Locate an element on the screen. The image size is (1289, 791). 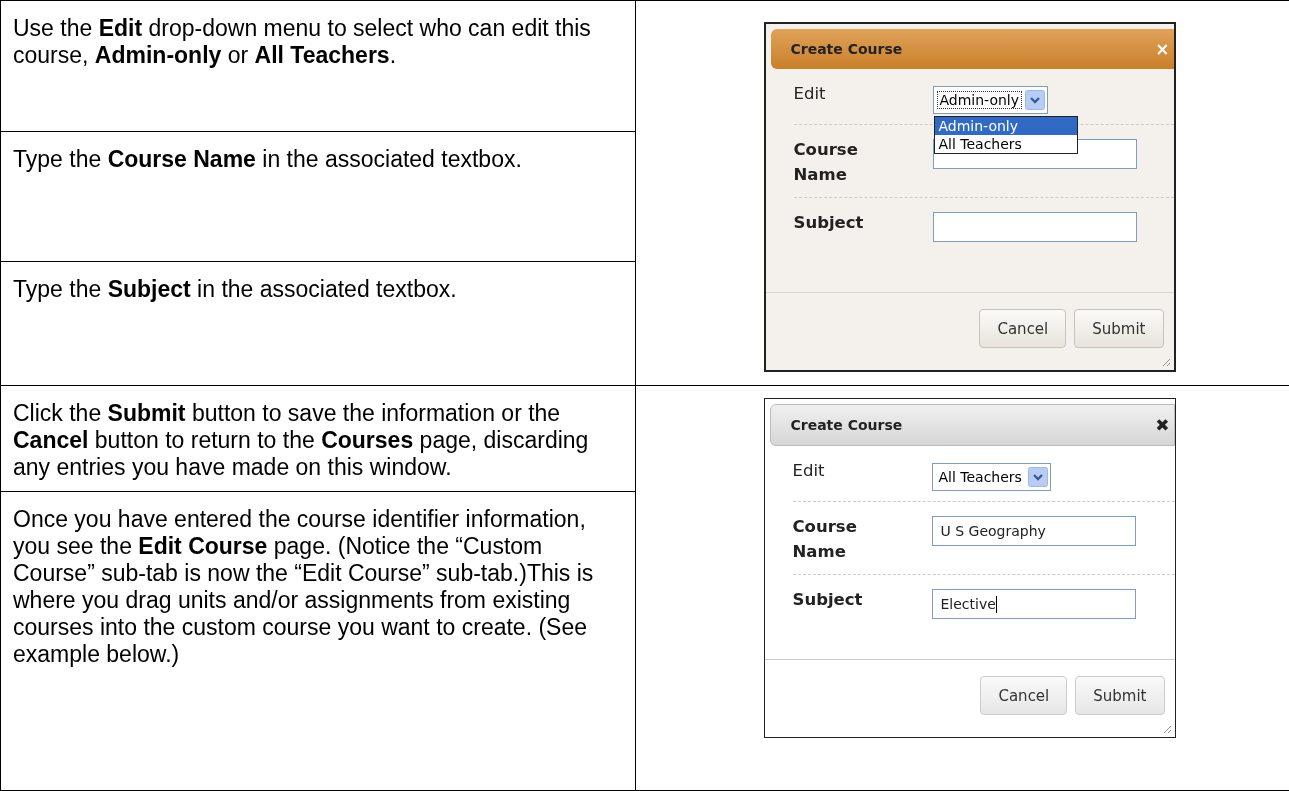
edit-dropdown: All Teachers is located at coordinates (991, 477).